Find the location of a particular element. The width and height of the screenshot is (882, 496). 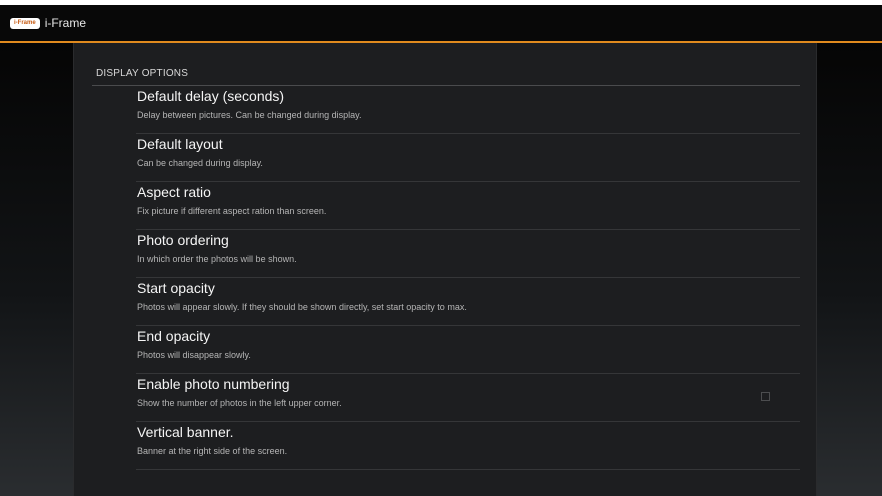

pref-title: Photo ordering is located at coordinates (183, 240).